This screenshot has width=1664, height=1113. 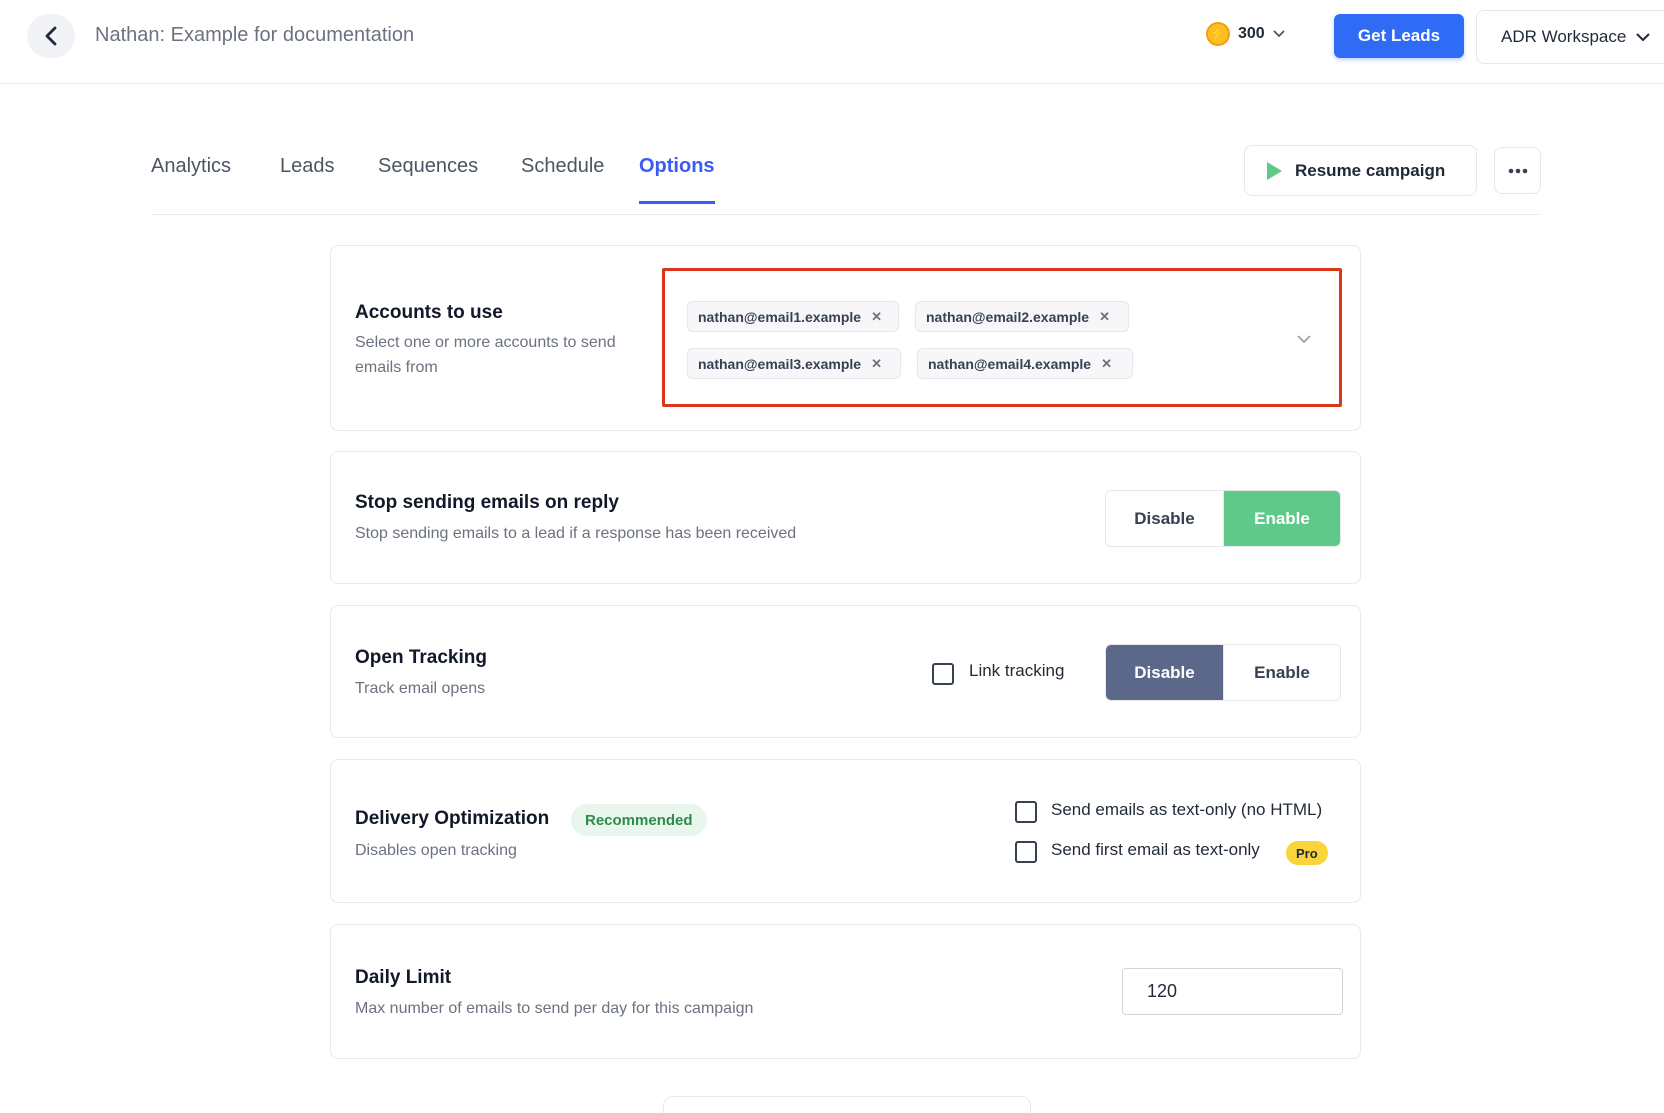 What do you see at coordinates (639, 820) in the screenshot?
I see `recommended-badge: Recommended` at bounding box center [639, 820].